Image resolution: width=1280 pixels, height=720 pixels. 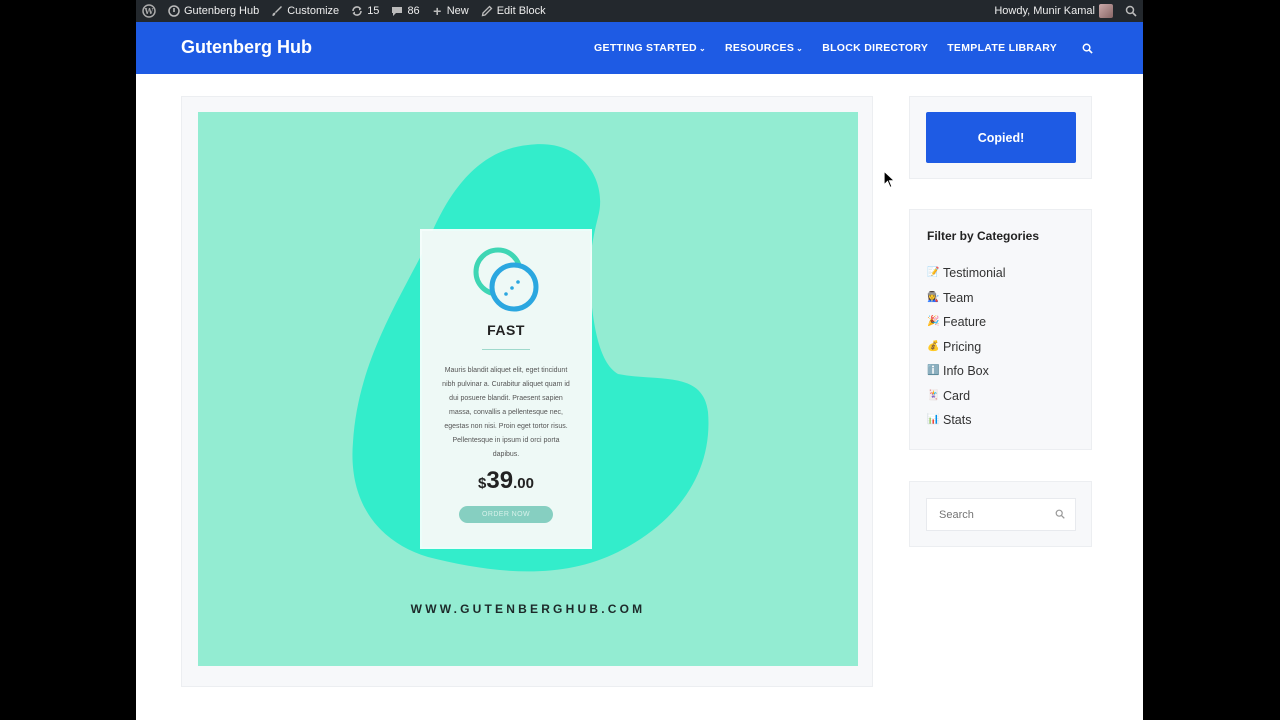 I want to click on pricing-card-price: $39.00, so click(x=506, y=481).